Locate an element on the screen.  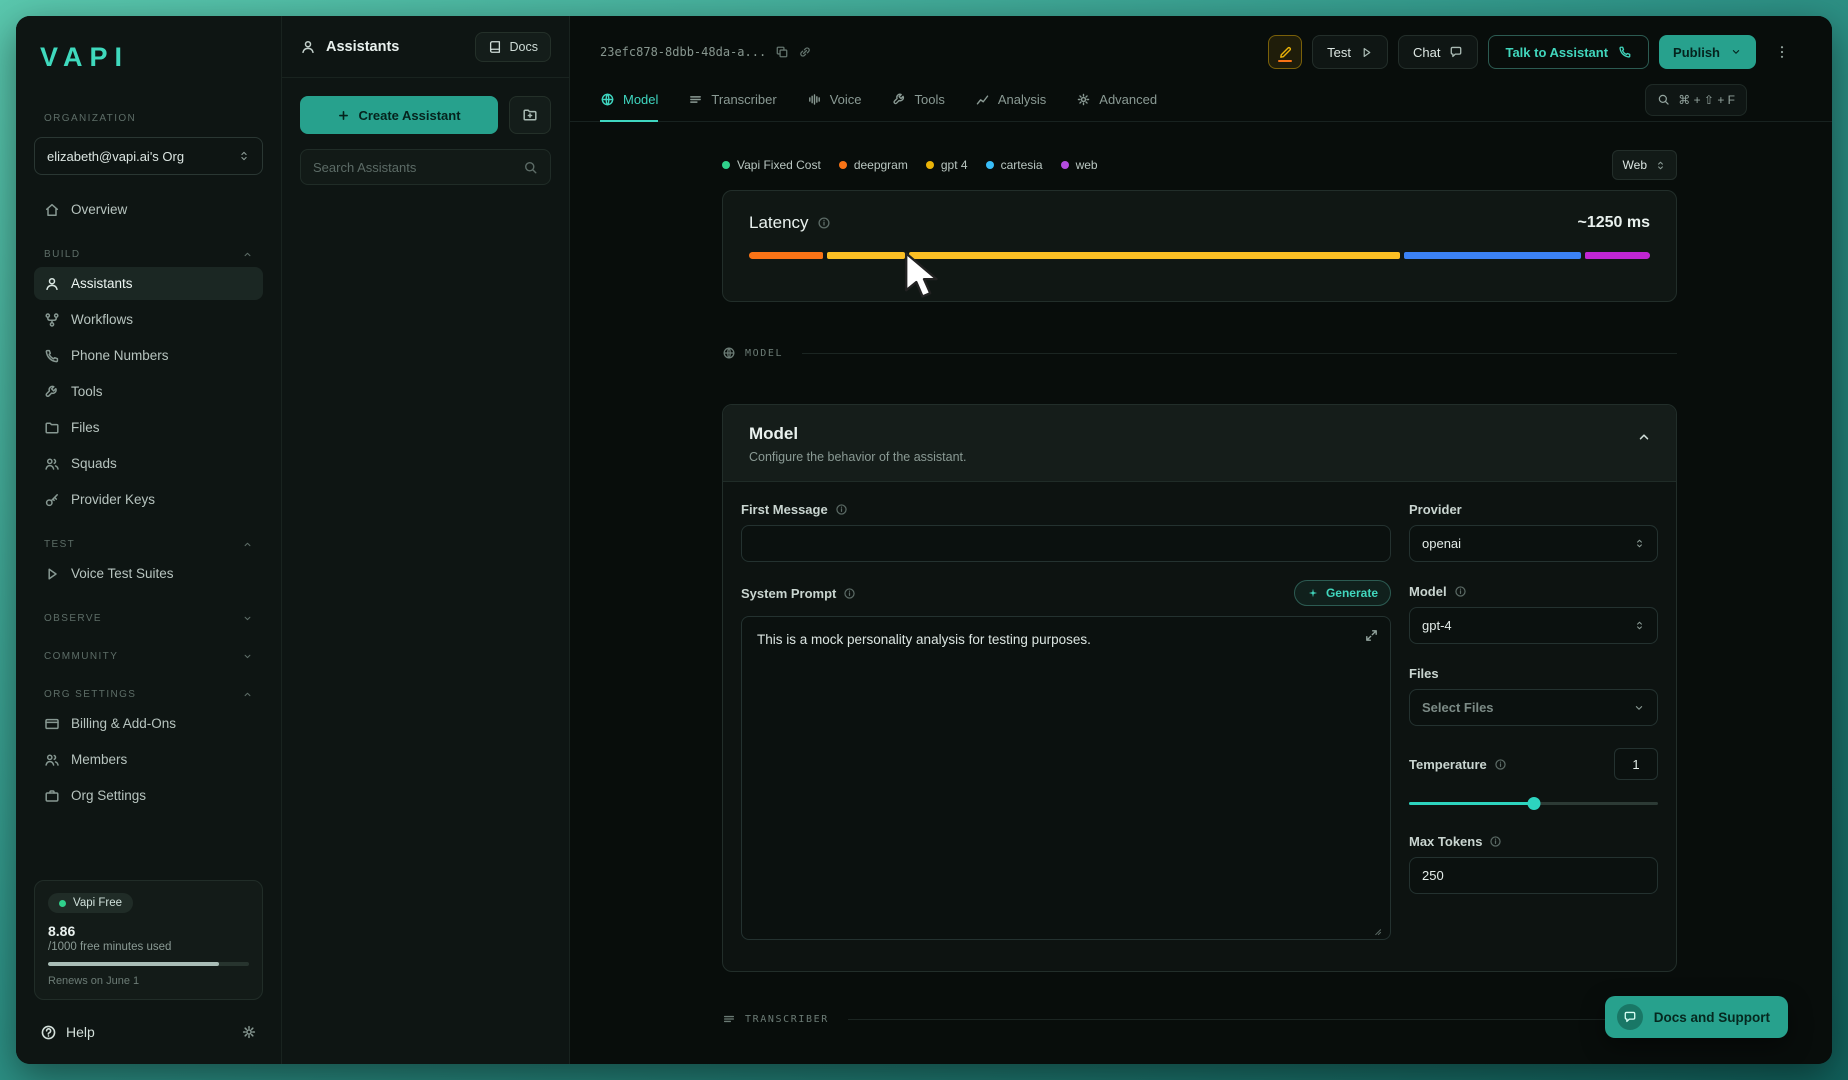
search-shortcut: ⌘ + ⇧ + F is located at coordinates (1696, 99).